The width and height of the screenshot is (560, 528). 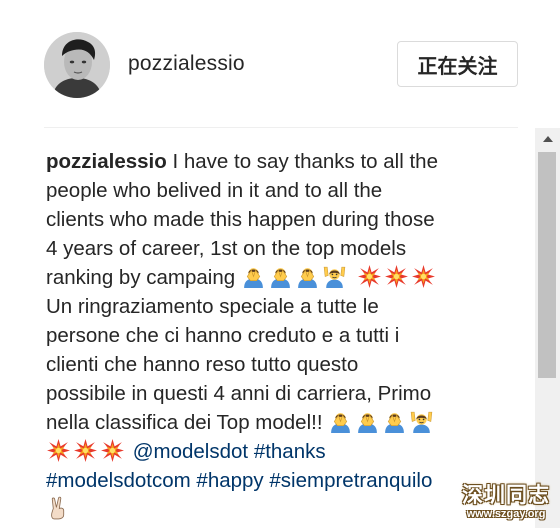 I want to click on post-username: pozzialessio, so click(x=186, y=64).